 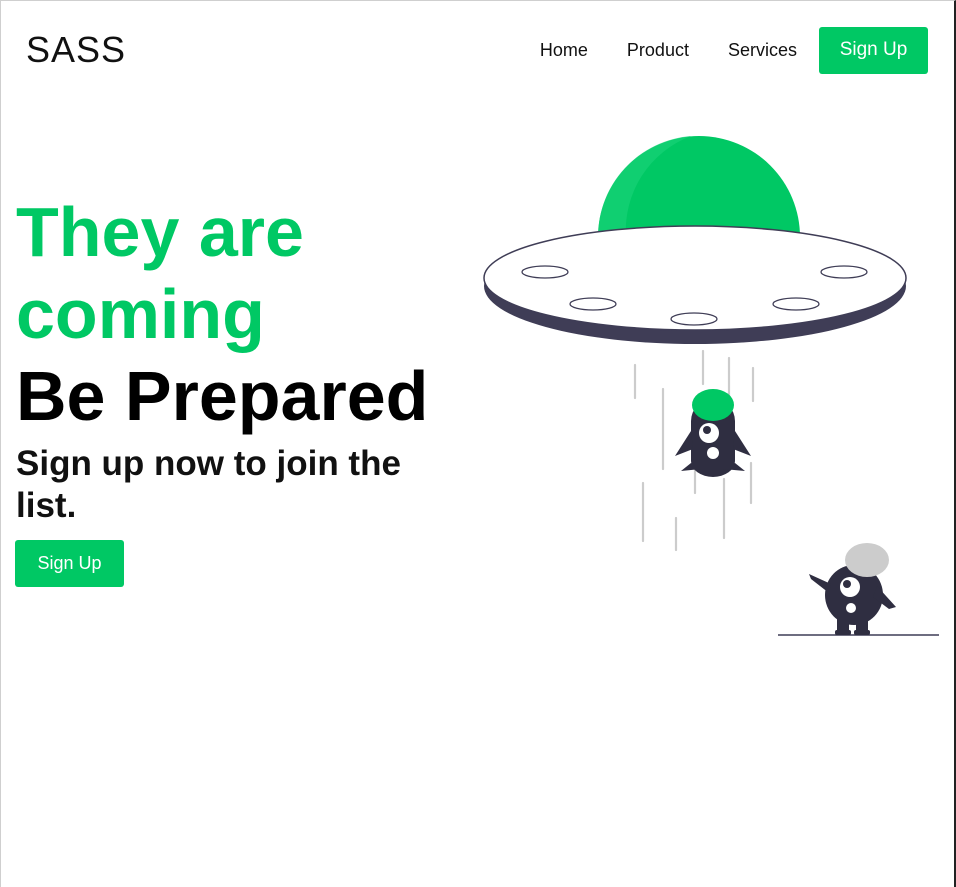 What do you see at coordinates (140, 314) in the screenshot?
I see `headline-coming: coming` at bounding box center [140, 314].